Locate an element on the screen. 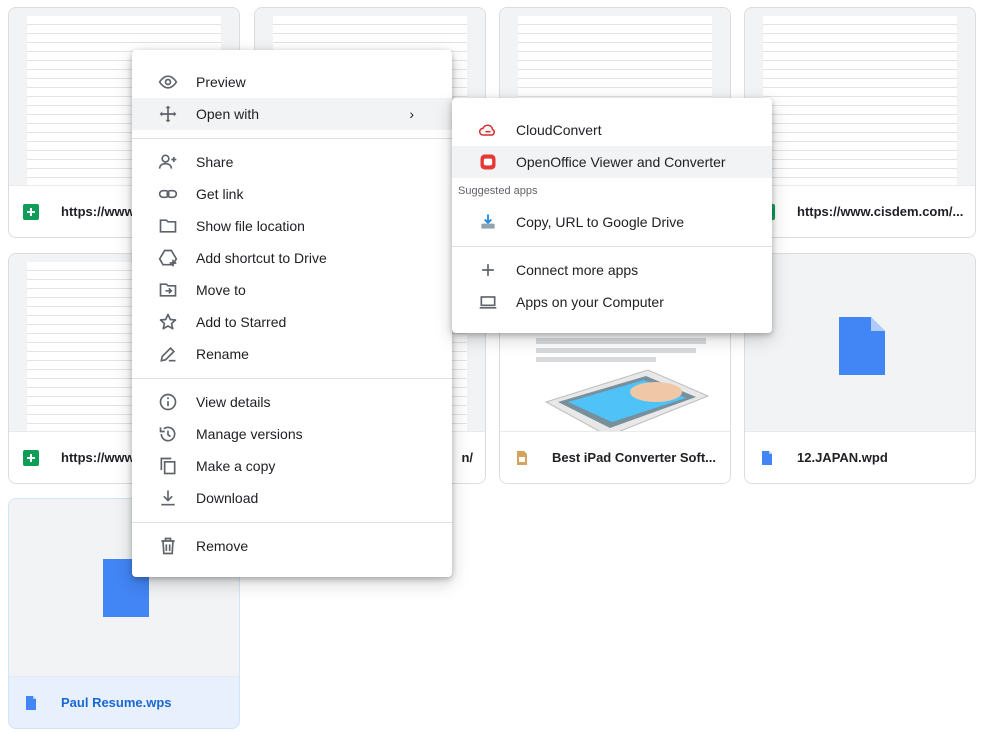  menu-item-label: Add shortcut to Drive is located at coordinates (261, 258).